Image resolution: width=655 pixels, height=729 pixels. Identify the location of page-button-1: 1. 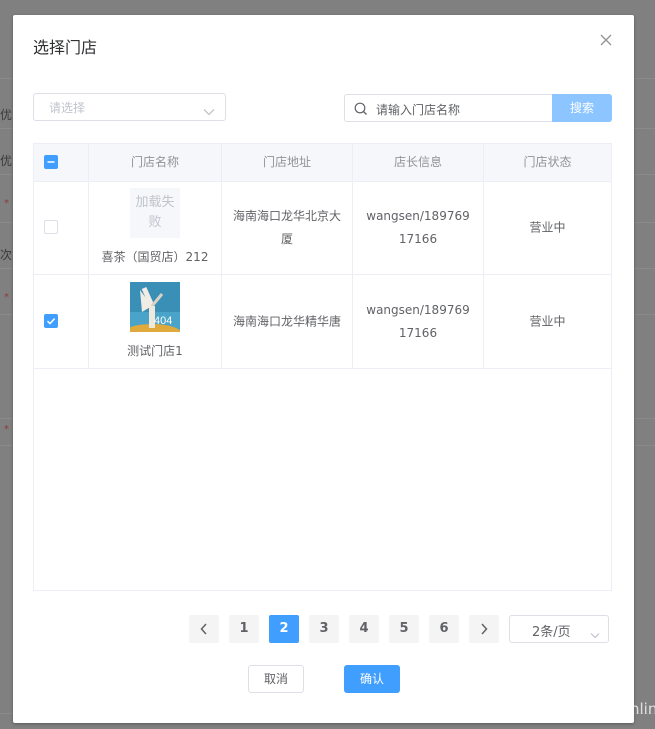
(244, 629).